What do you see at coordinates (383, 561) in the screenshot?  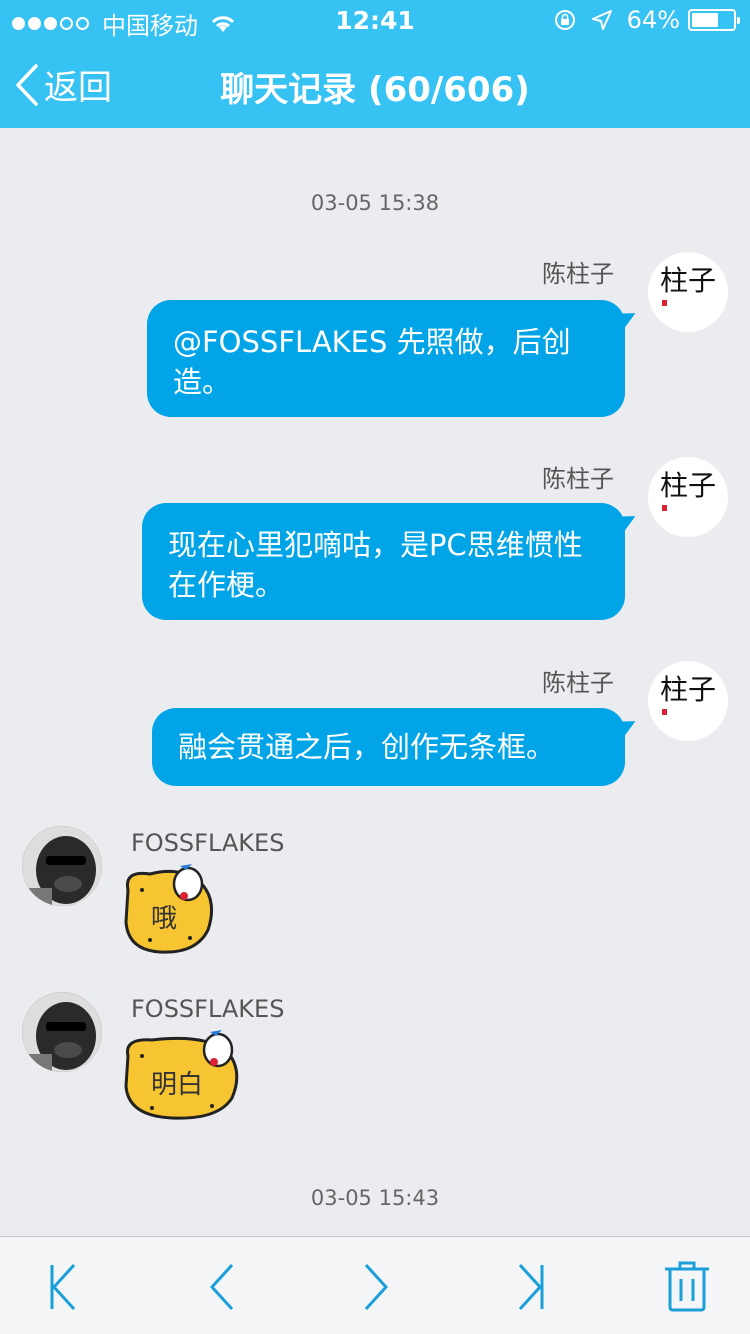 I see `message-bubble: 现在心里犯嘀咕，是PC思维惯性在作梗。` at bounding box center [383, 561].